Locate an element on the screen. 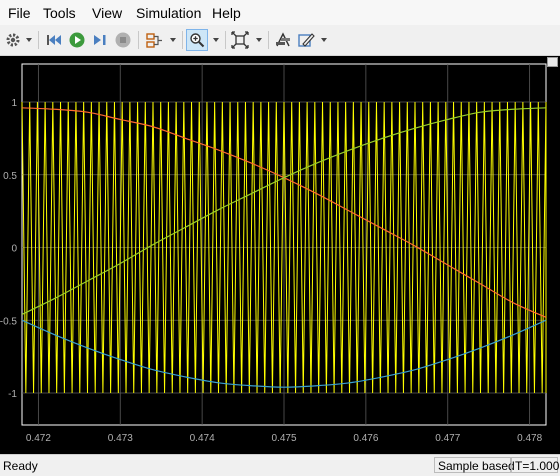 The height and width of the screenshot is (476, 560). sample-mode-indicator: Sample based is located at coordinates (474, 465).